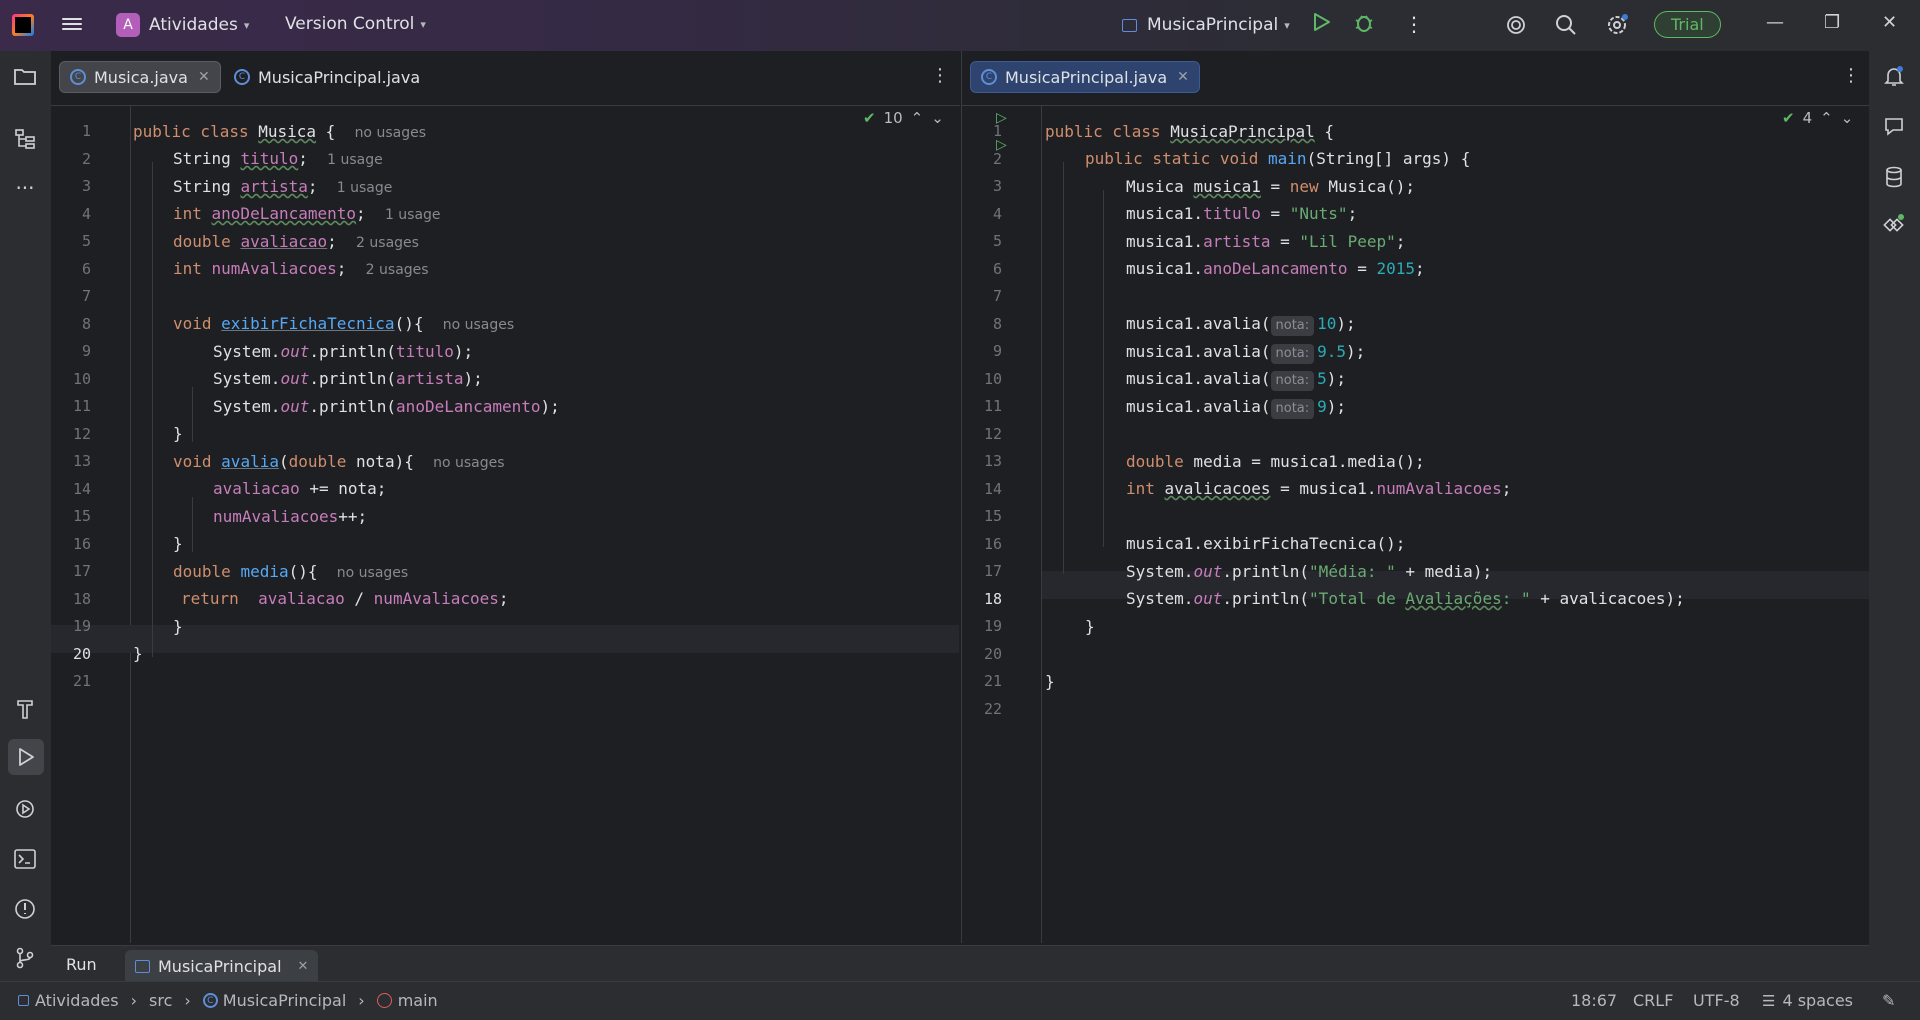  What do you see at coordinates (1894, 224) in the screenshot?
I see `plugin-icon` at bounding box center [1894, 224].